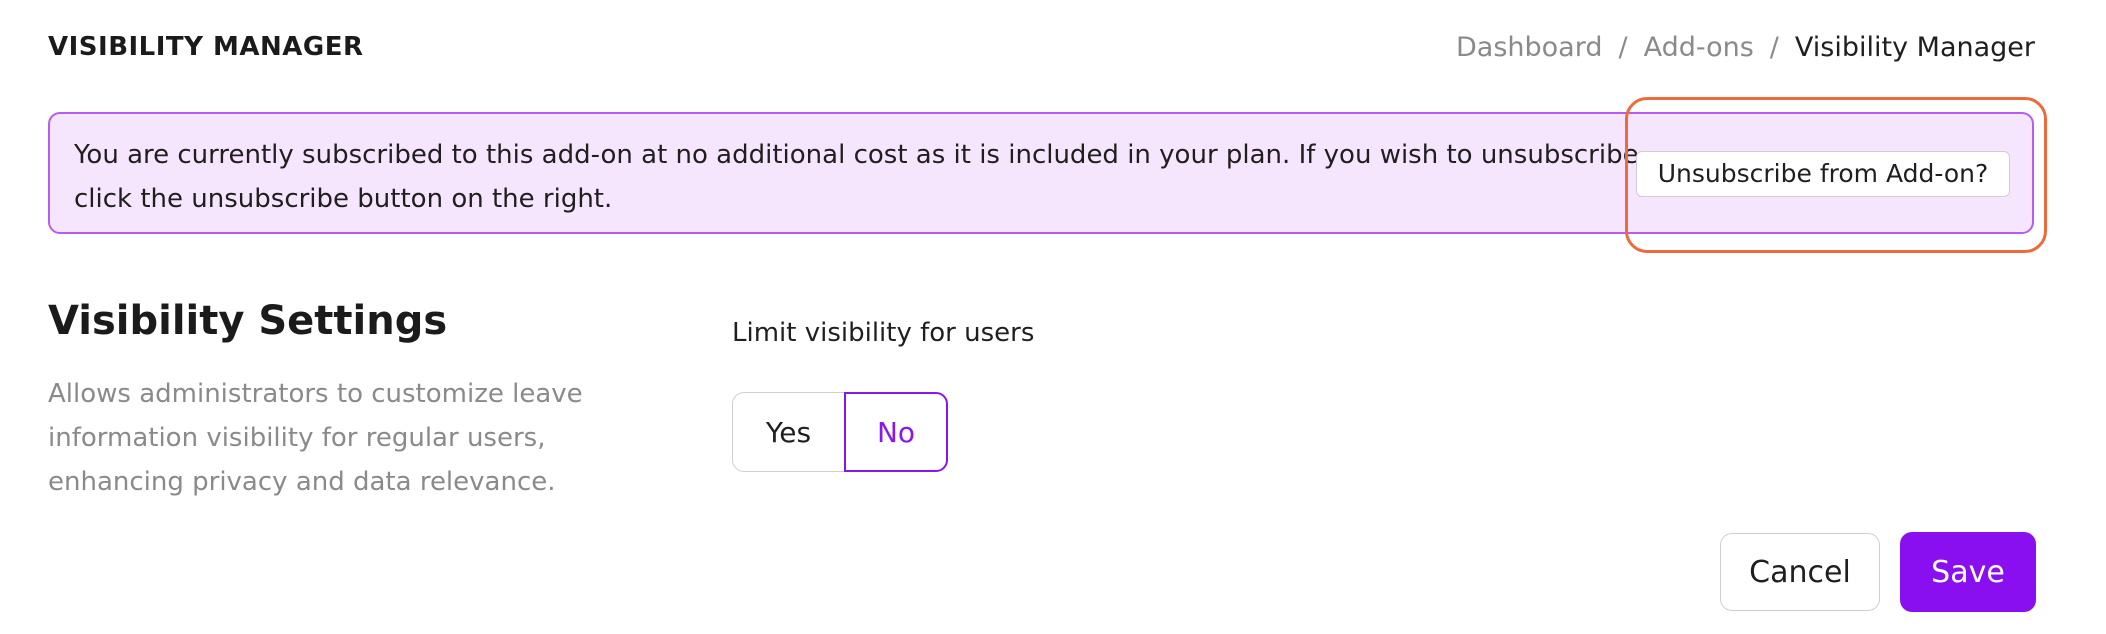 This screenshot has height=634, width=2106. What do you see at coordinates (1699, 47) in the screenshot?
I see `breadcrumb-add-ons: Add-ons` at bounding box center [1699, 47].